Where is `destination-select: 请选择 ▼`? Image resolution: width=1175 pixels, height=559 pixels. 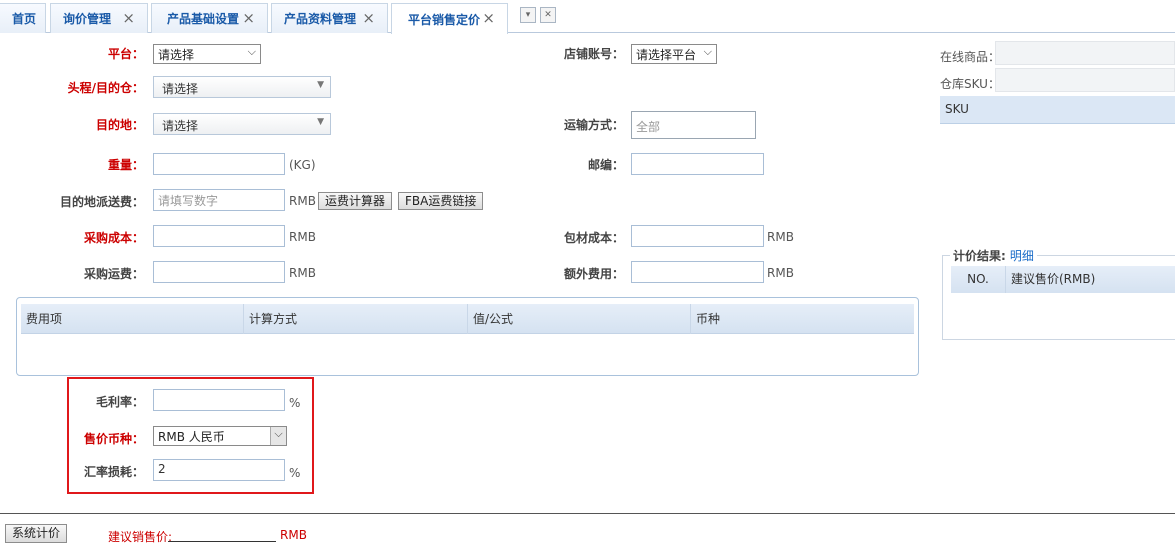
destination-select: 请选择 ▼ is located at coordinates (242, 124).